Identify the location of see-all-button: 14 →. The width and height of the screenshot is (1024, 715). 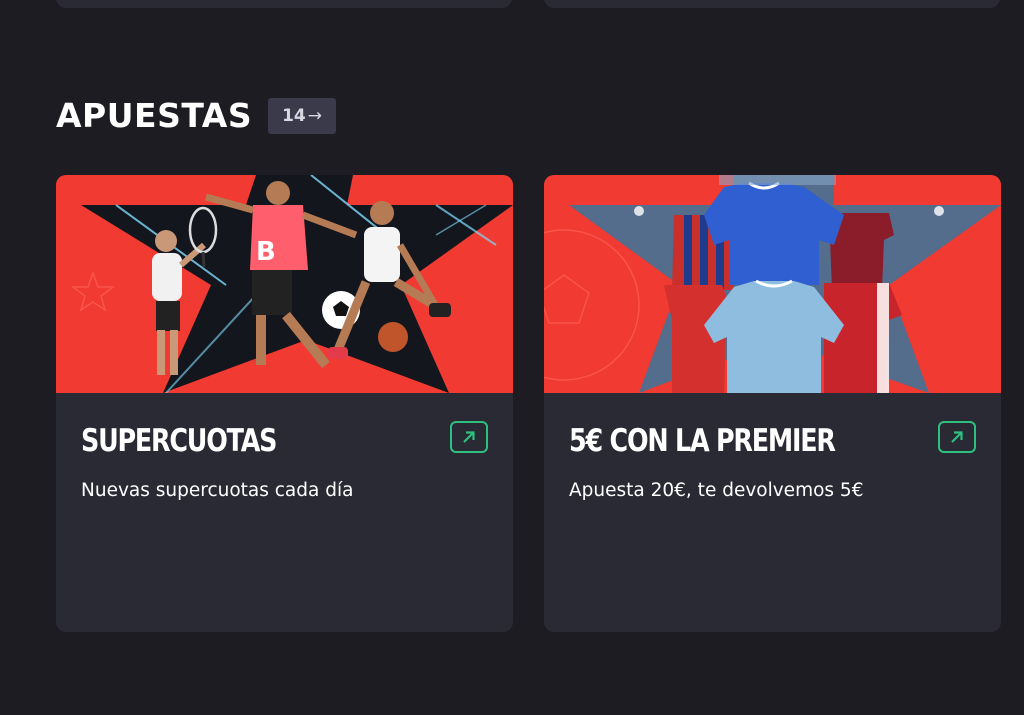
(302, 115).